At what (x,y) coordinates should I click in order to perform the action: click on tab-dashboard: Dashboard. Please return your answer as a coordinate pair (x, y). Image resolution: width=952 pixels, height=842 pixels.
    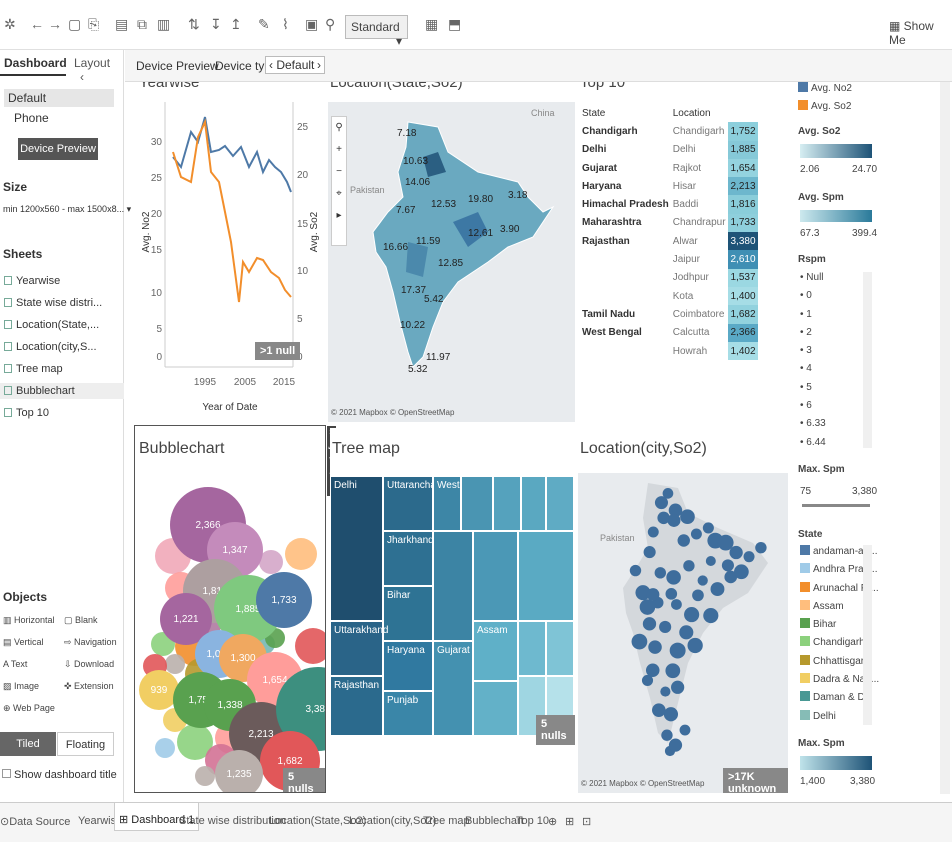
    Looking at the image, I should click on (33, 63).